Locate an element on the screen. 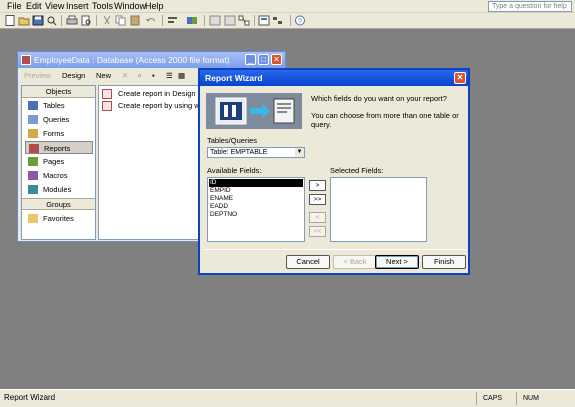 The image size is (575, 407). nav-item-macros: Macros is located at coordinates (59, 175).